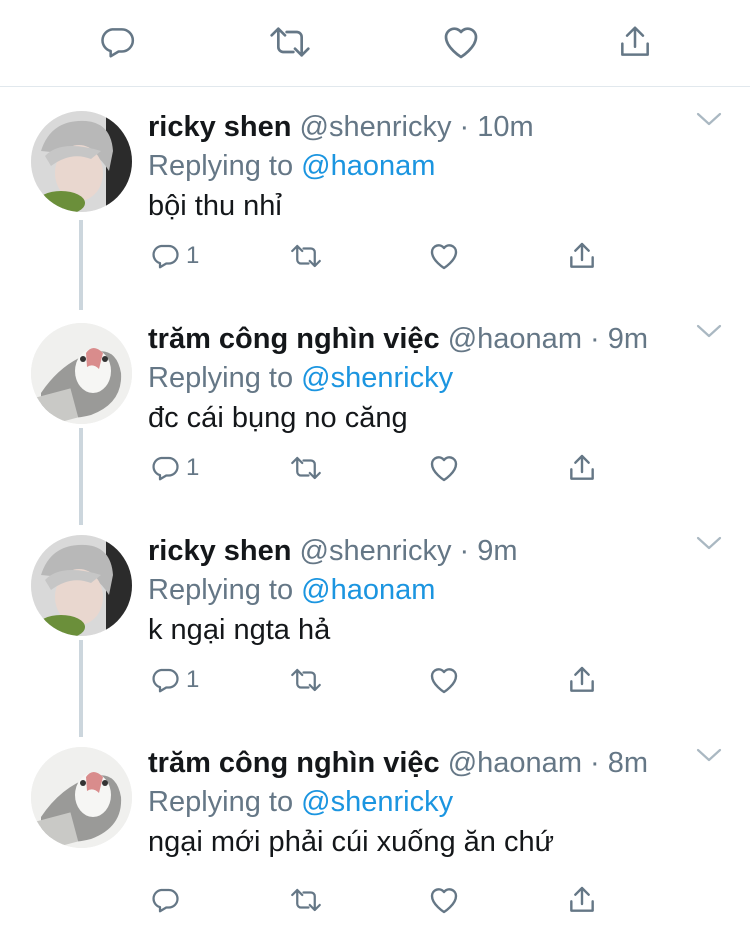  I want to click on tweet-text: ngại mới phải cúi xuống ăn chứ, so click(351, 842).